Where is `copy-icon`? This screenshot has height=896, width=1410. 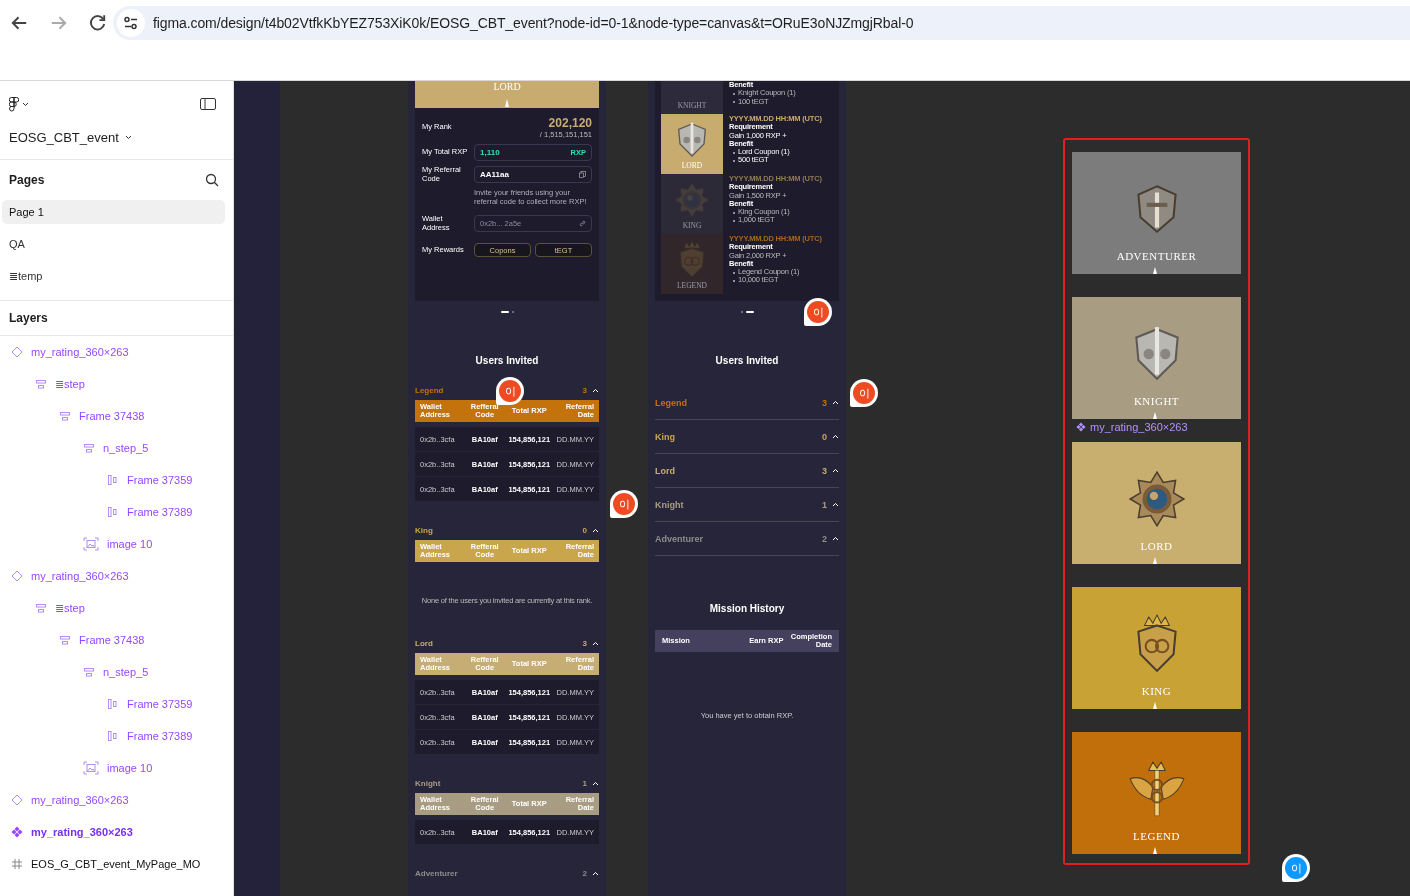 copy-icon is located at coordinates (582, 174).